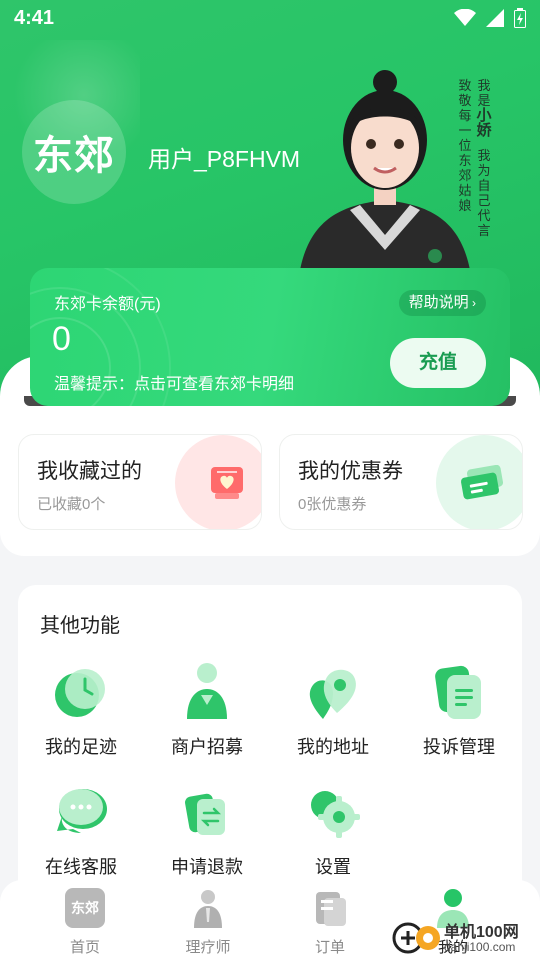 The image size is (540, 960). I want to click on watermark-logo-icon, so click(416, 938).